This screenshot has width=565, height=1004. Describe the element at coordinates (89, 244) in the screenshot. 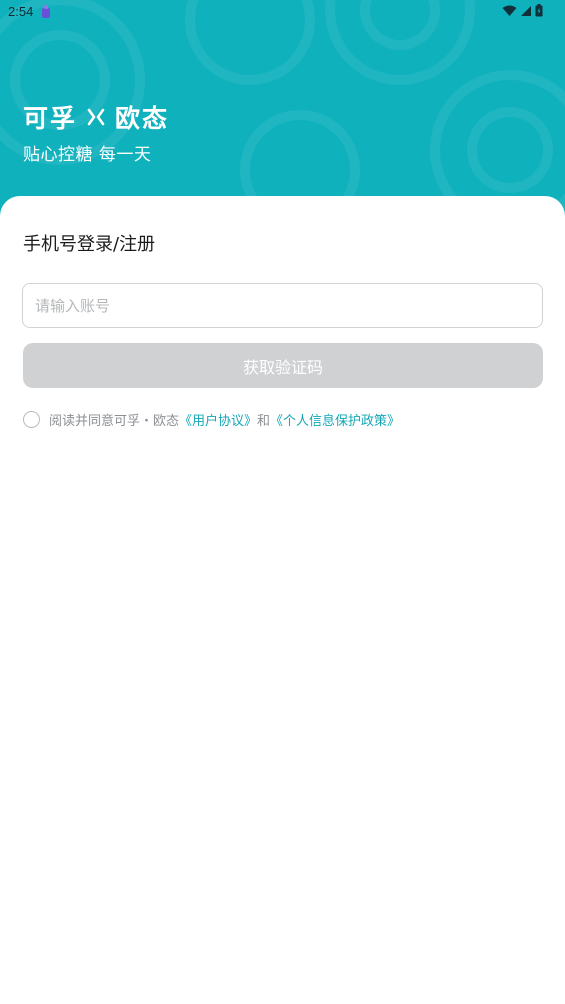

I see `form-title: 手机号登录/注册` at that location.